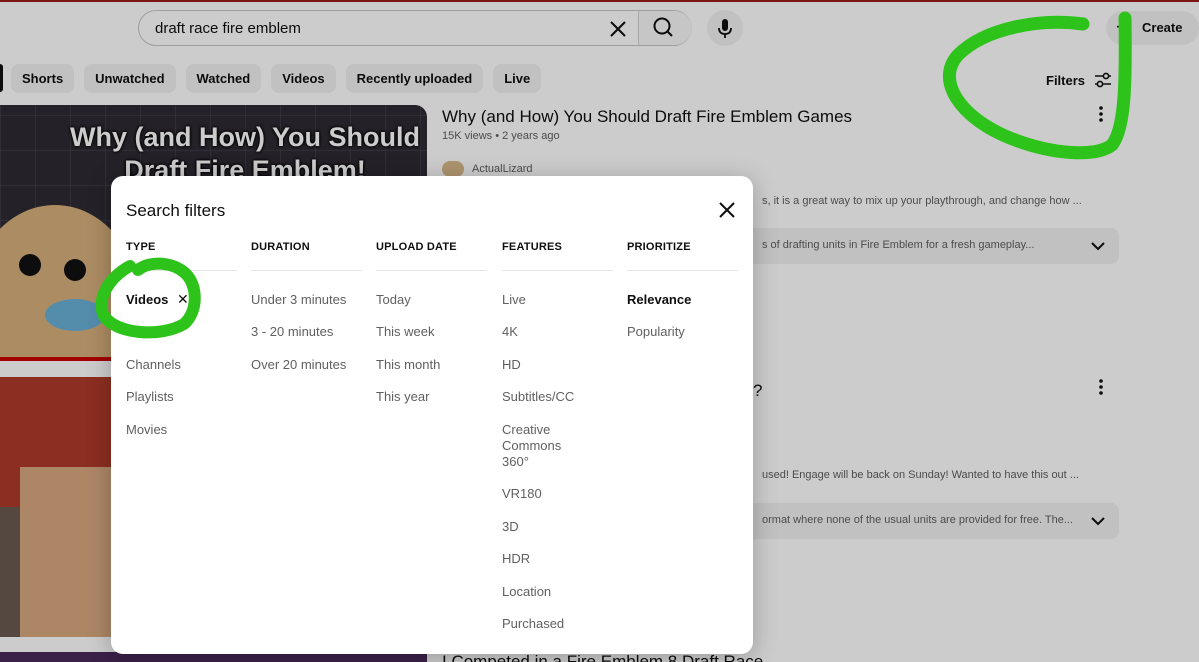 The width and height of the screenshot is (1199, 662). What do you see at coordinates (306, 373) in the screenshot?
I see `filter-option-over-20-minutes: Over 20 minutes` at bounding box center [306, 373].